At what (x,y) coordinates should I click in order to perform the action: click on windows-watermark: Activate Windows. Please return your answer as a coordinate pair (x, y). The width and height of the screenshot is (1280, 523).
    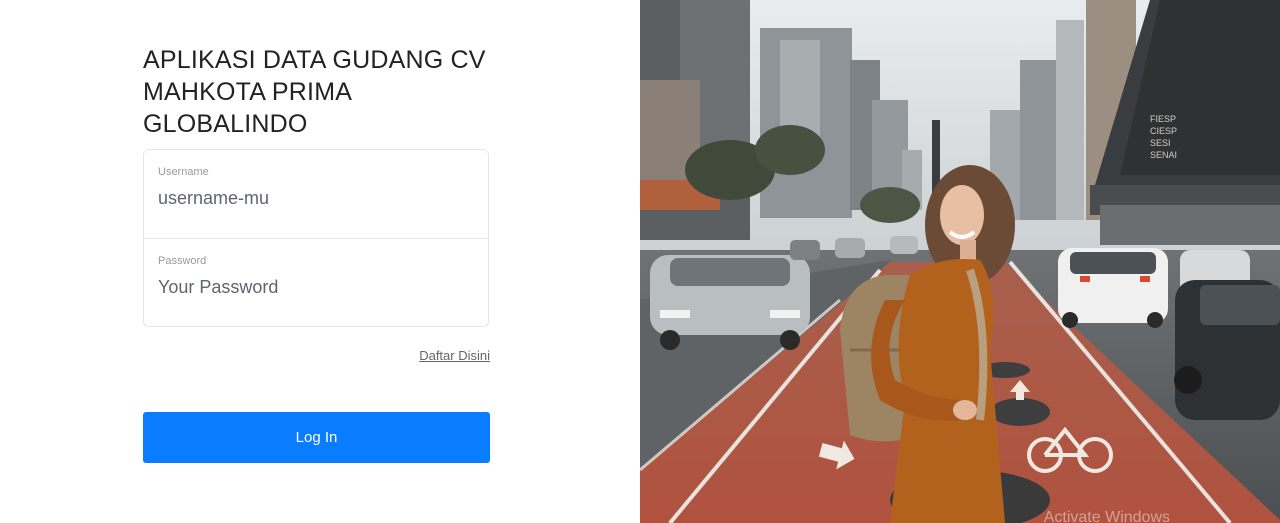
    Looking at the image, I should click on (1106, 516).